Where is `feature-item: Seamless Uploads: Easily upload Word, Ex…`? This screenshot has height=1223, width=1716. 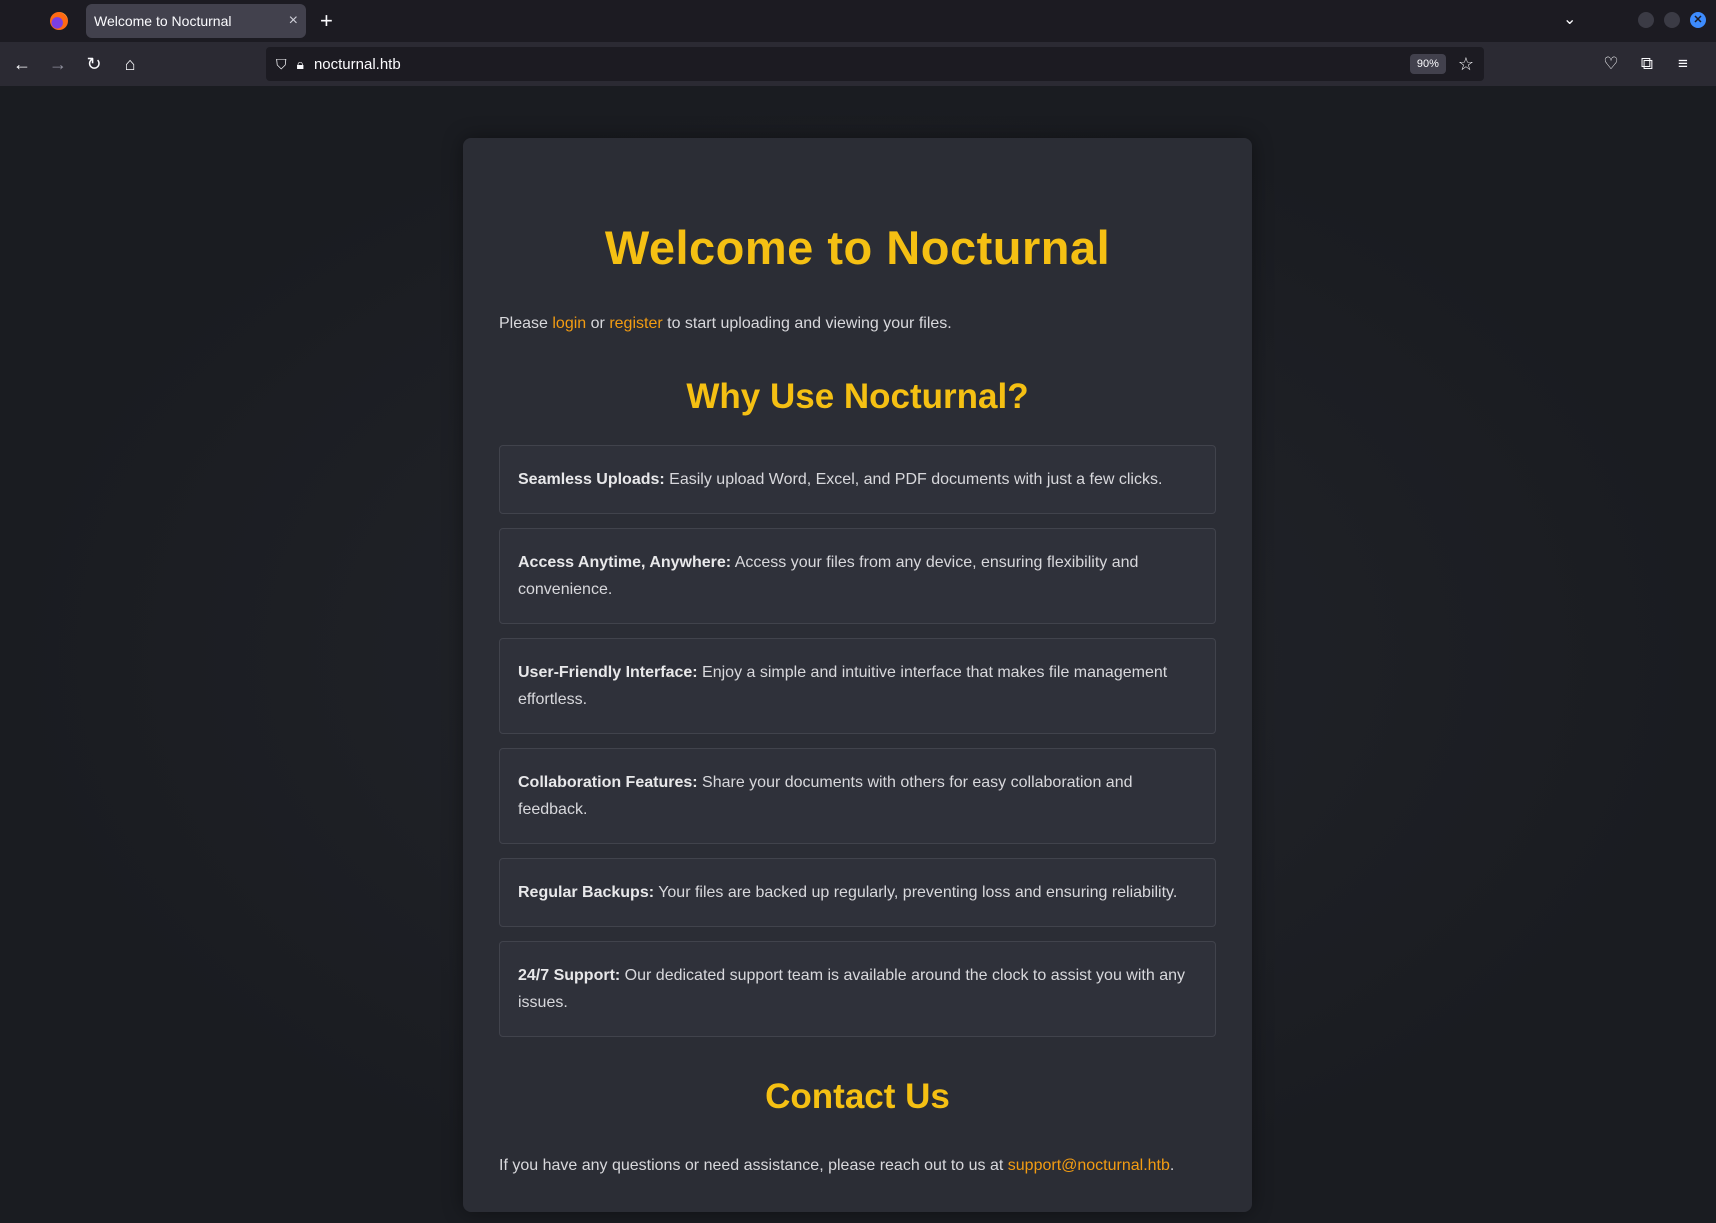
feature-item: Seamless Uploads: Easily upload Word, Ex… is located at coordinates (857, 479).